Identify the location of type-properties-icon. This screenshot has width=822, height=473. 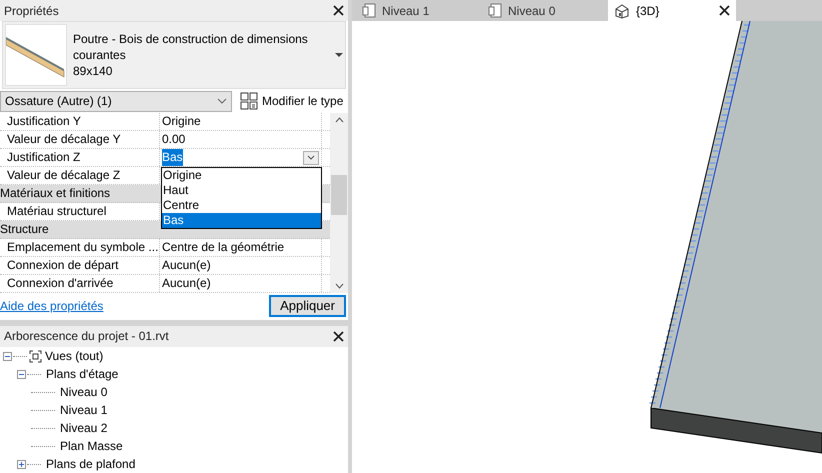
(249, 101).